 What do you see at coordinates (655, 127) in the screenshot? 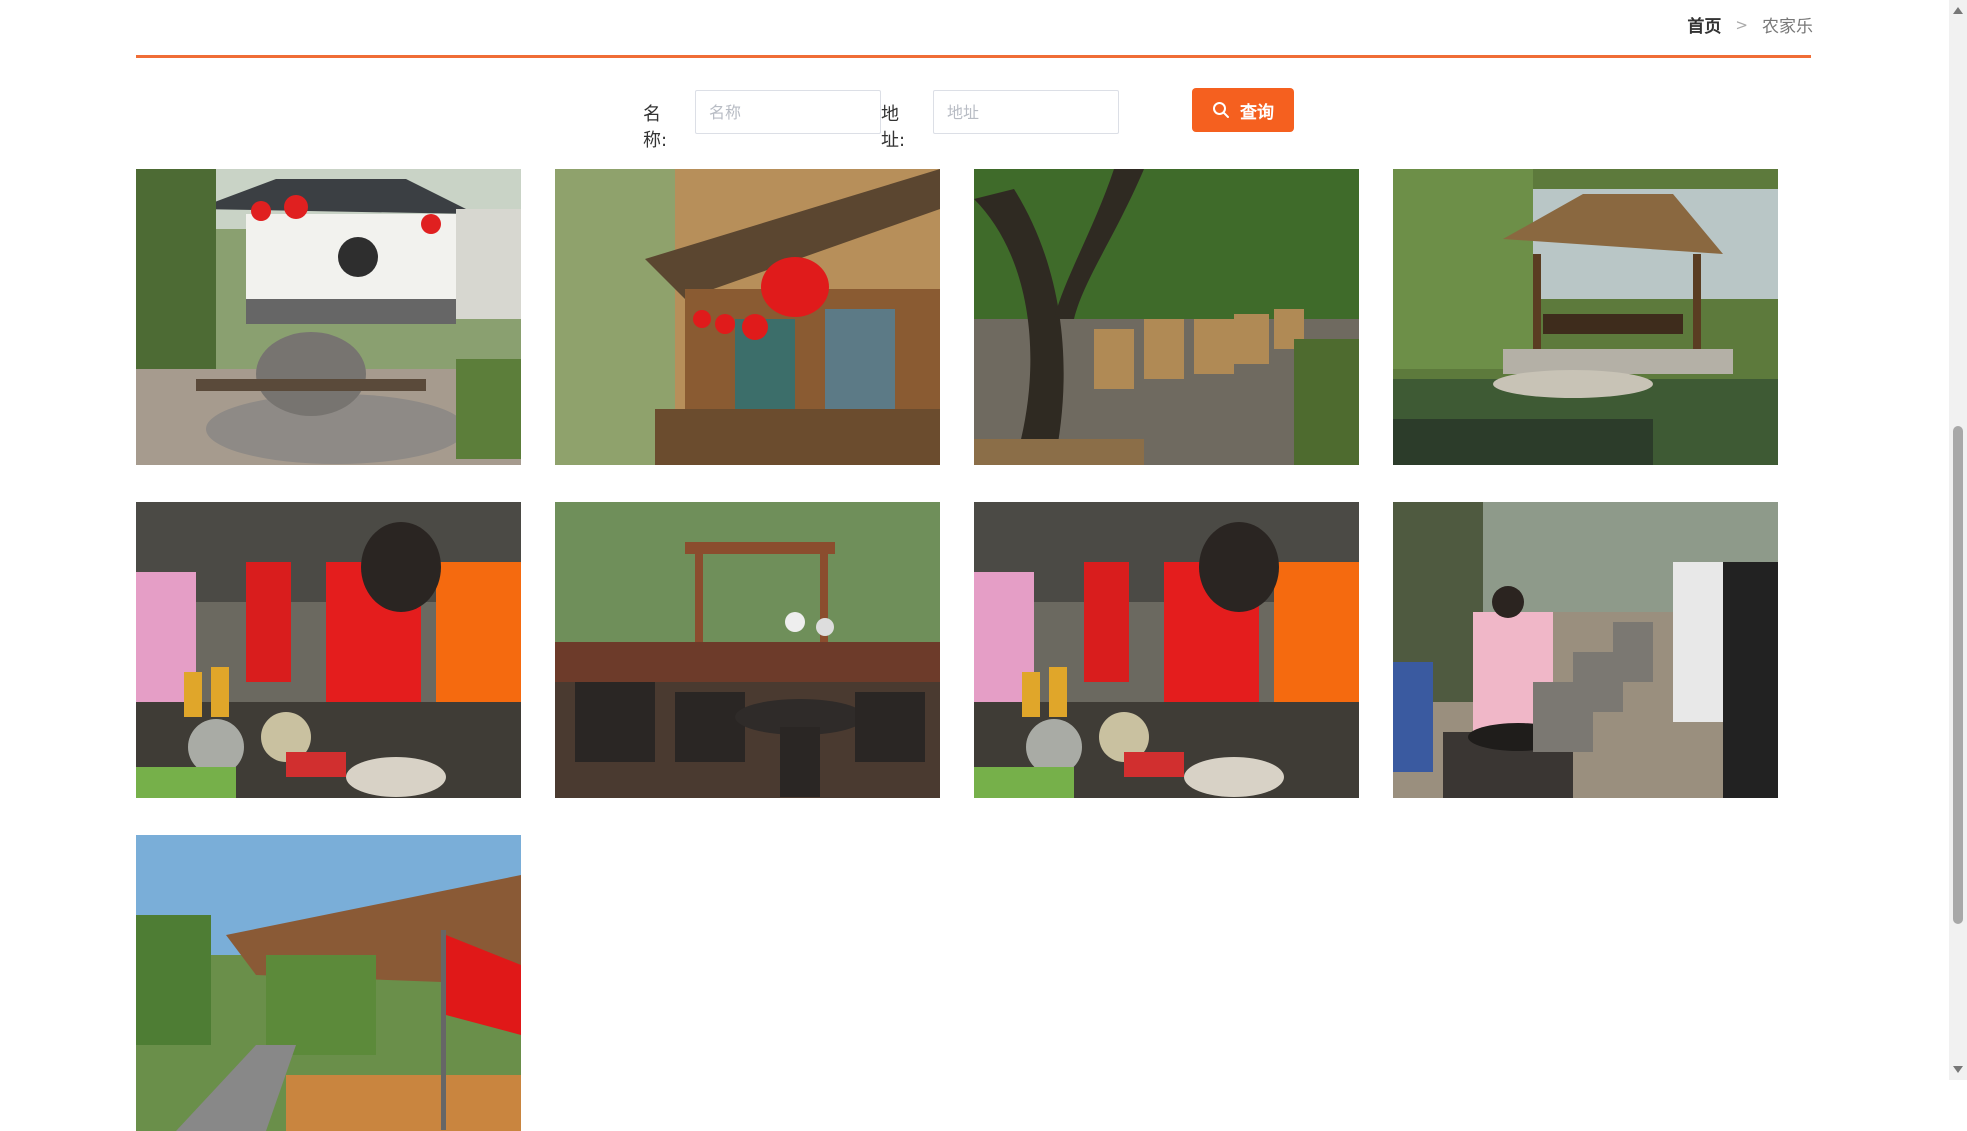
I see `name-label: 名称:` at bounding box center [655, 127].